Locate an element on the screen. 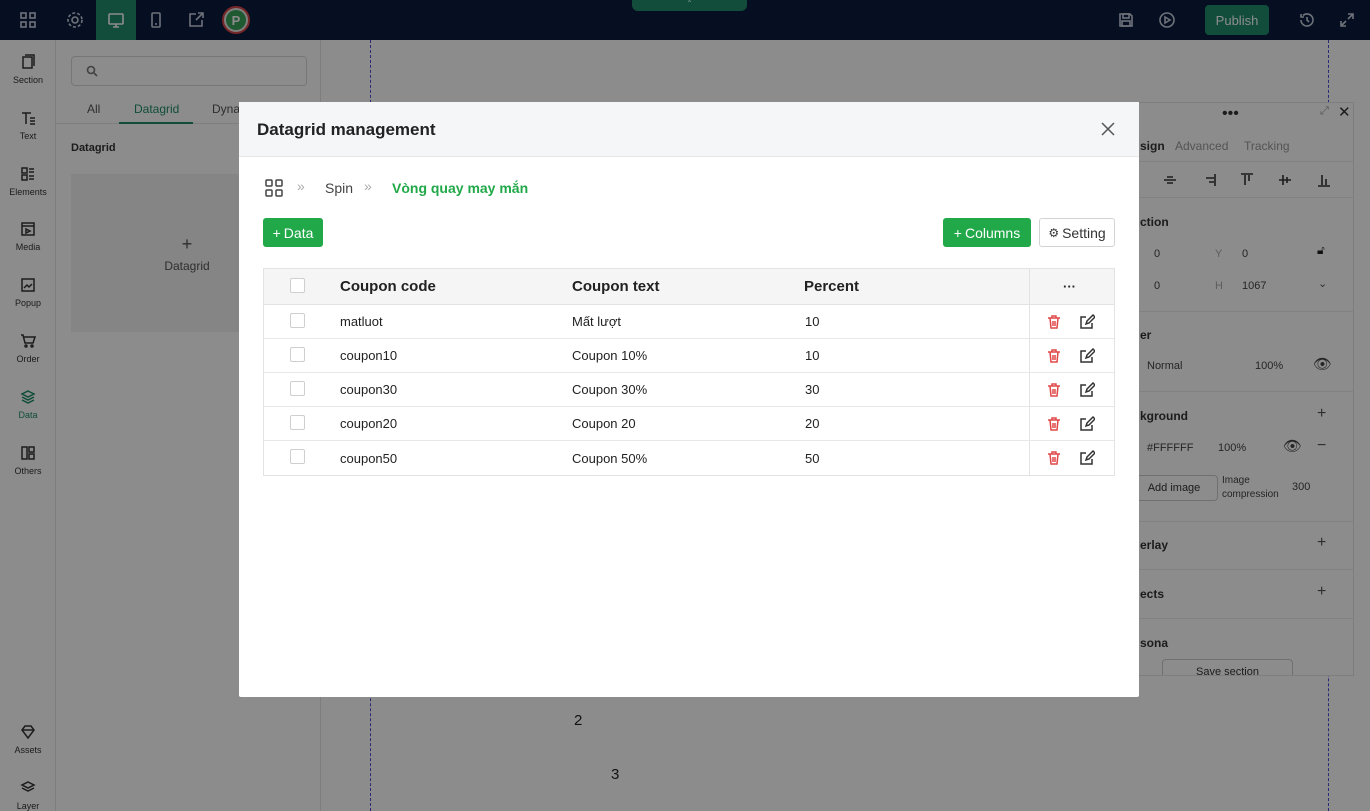  actions-header: ··· is located at coordinates (1071, 286).